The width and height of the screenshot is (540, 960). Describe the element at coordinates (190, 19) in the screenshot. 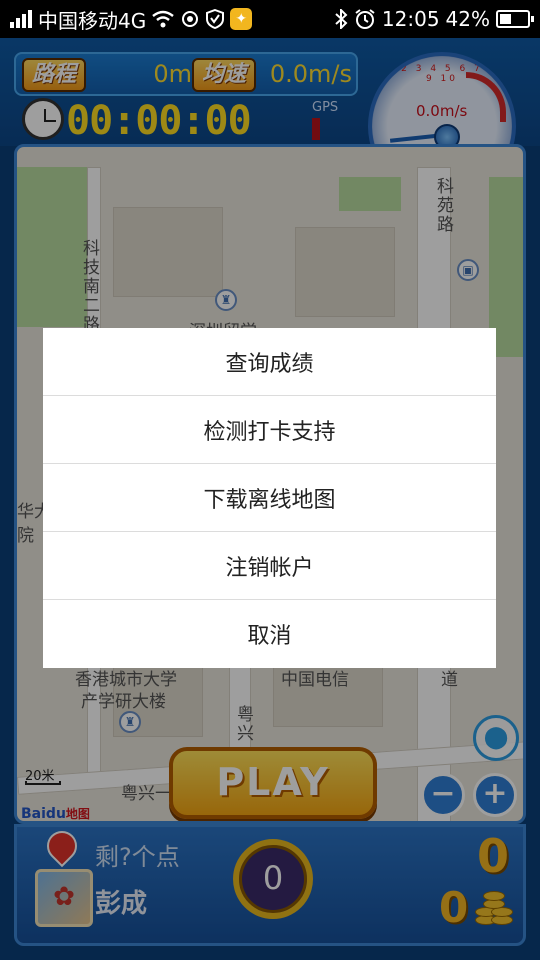

I see `location-target-icon` at that location.